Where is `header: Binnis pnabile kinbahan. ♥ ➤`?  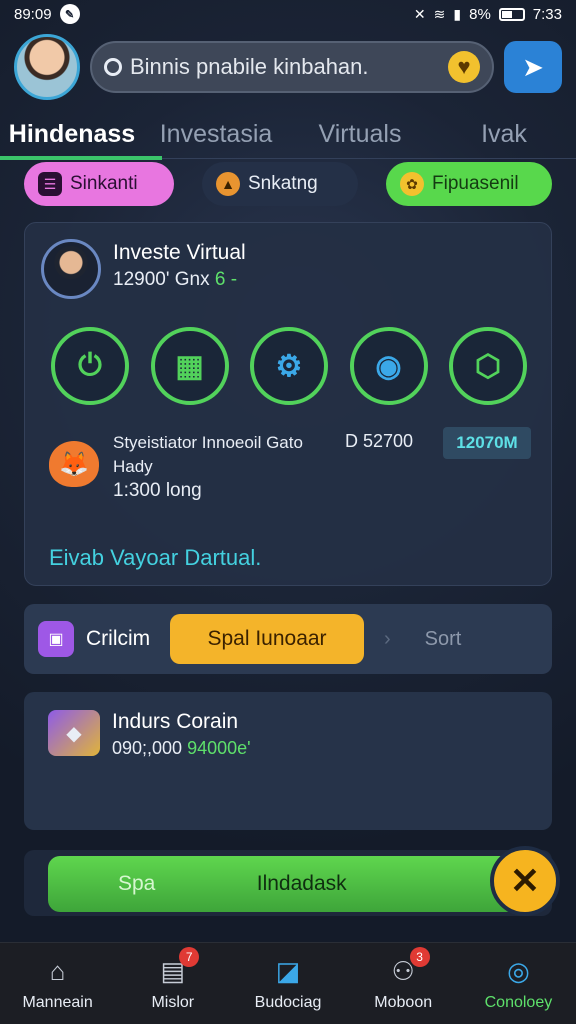 header: Binnis pnabile kinbahan. ♥ ➤ is located at coordinates (288, 67).